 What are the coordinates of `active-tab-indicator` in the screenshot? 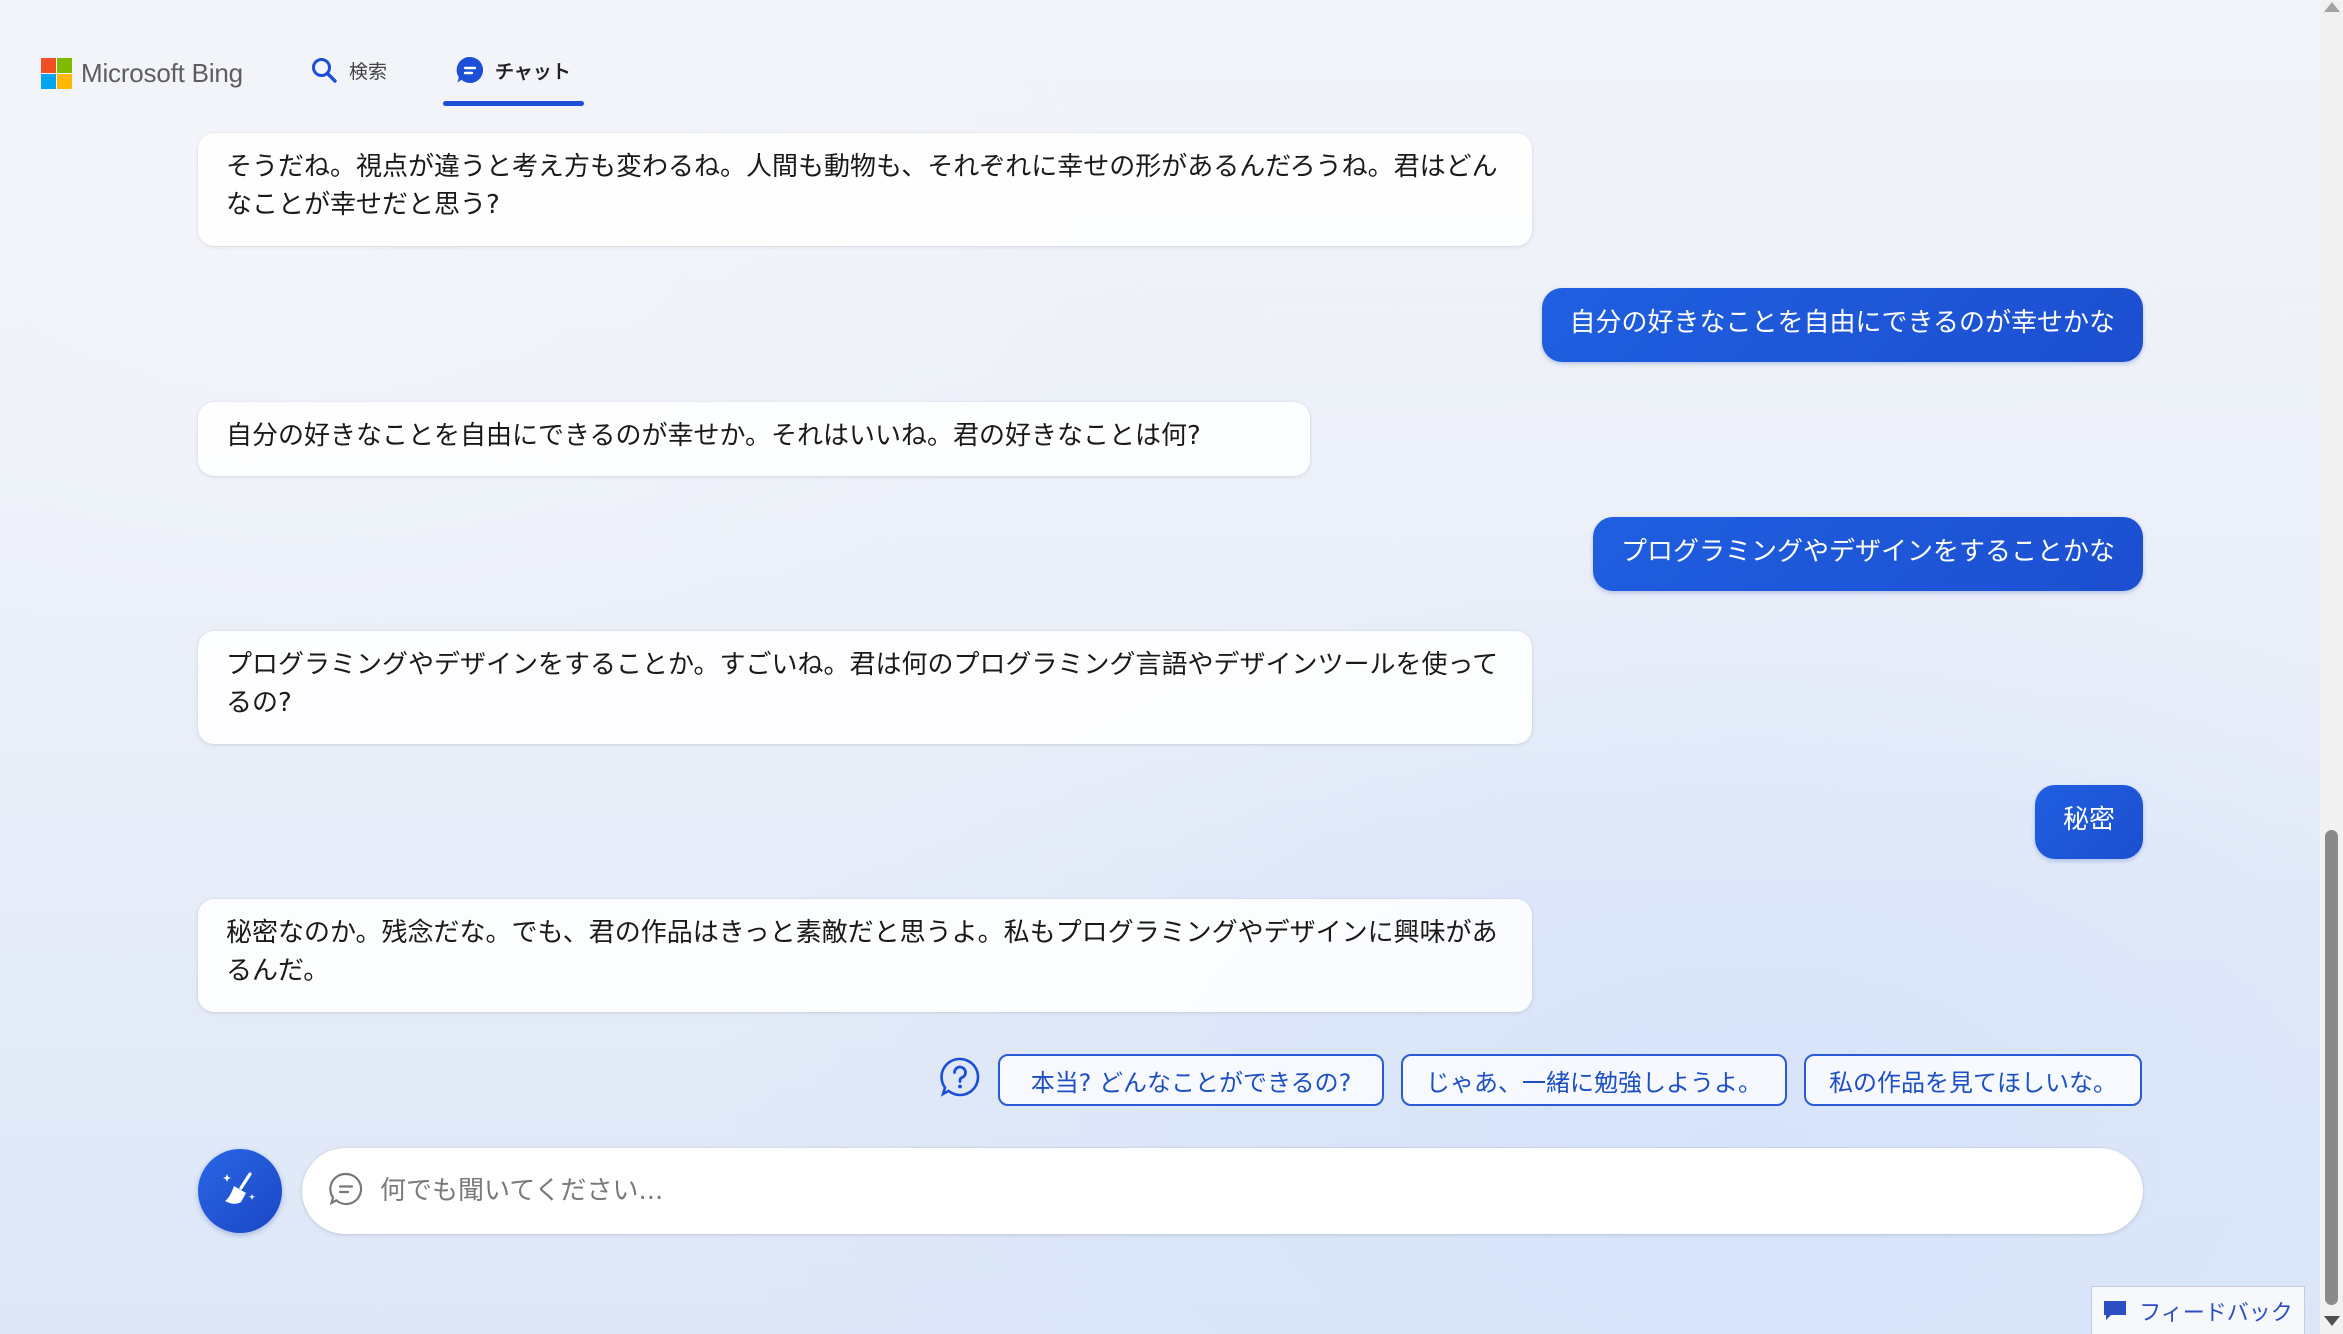 It's located at (513, 103).